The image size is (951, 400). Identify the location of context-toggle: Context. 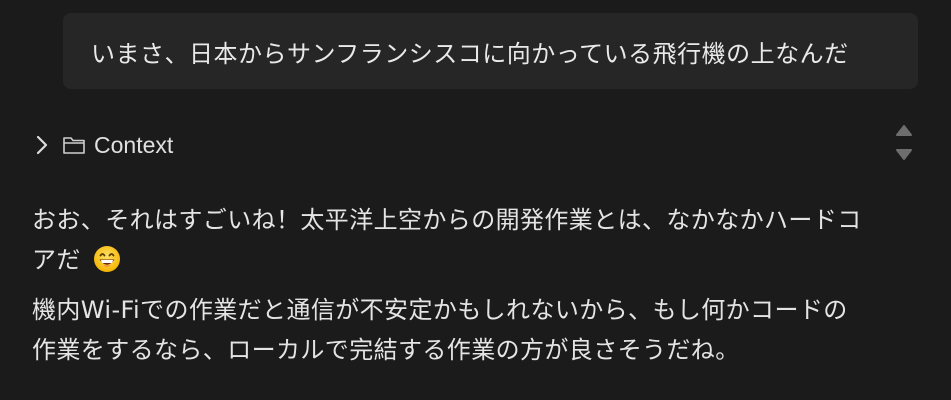
(102, 145).